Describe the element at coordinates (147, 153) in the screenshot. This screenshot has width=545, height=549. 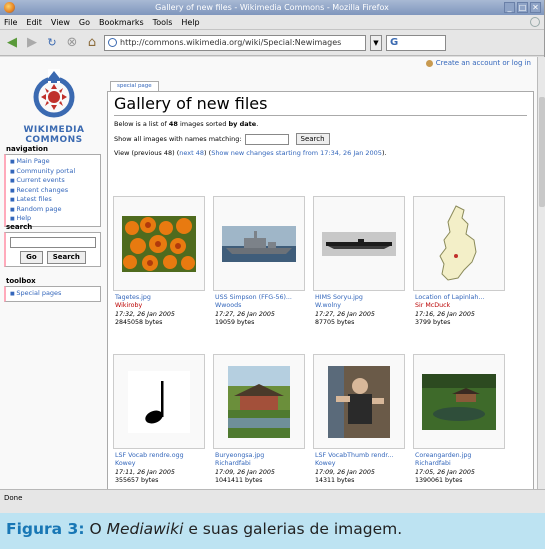
I see `paging-prefix: View (previous 48) (` at that location.